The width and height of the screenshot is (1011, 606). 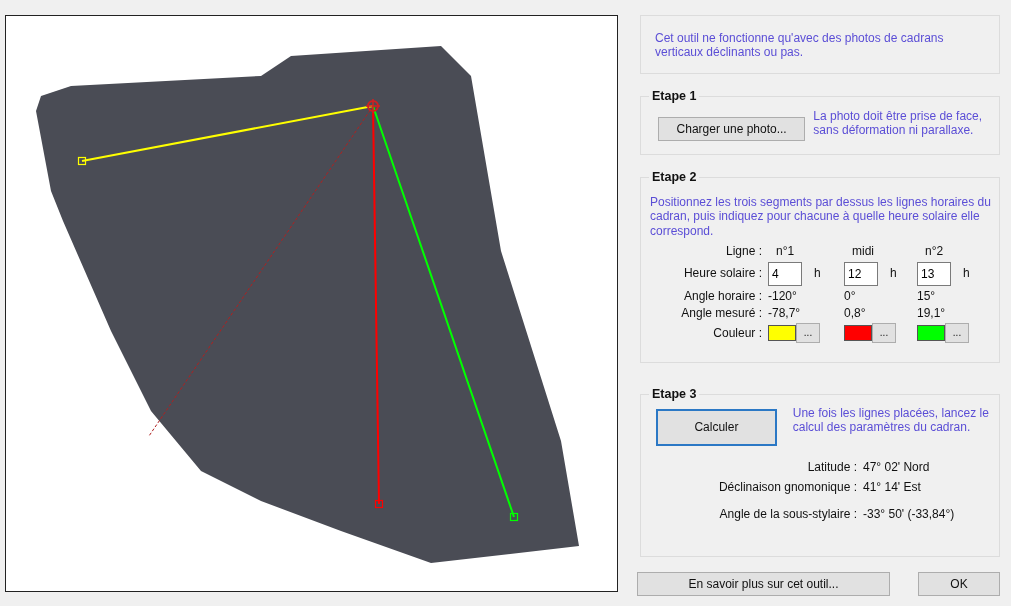 What do you see at coordinates (674, 394) in the screenshot?
I see `group-title: Etape 3` at bounding box center [674, 394].